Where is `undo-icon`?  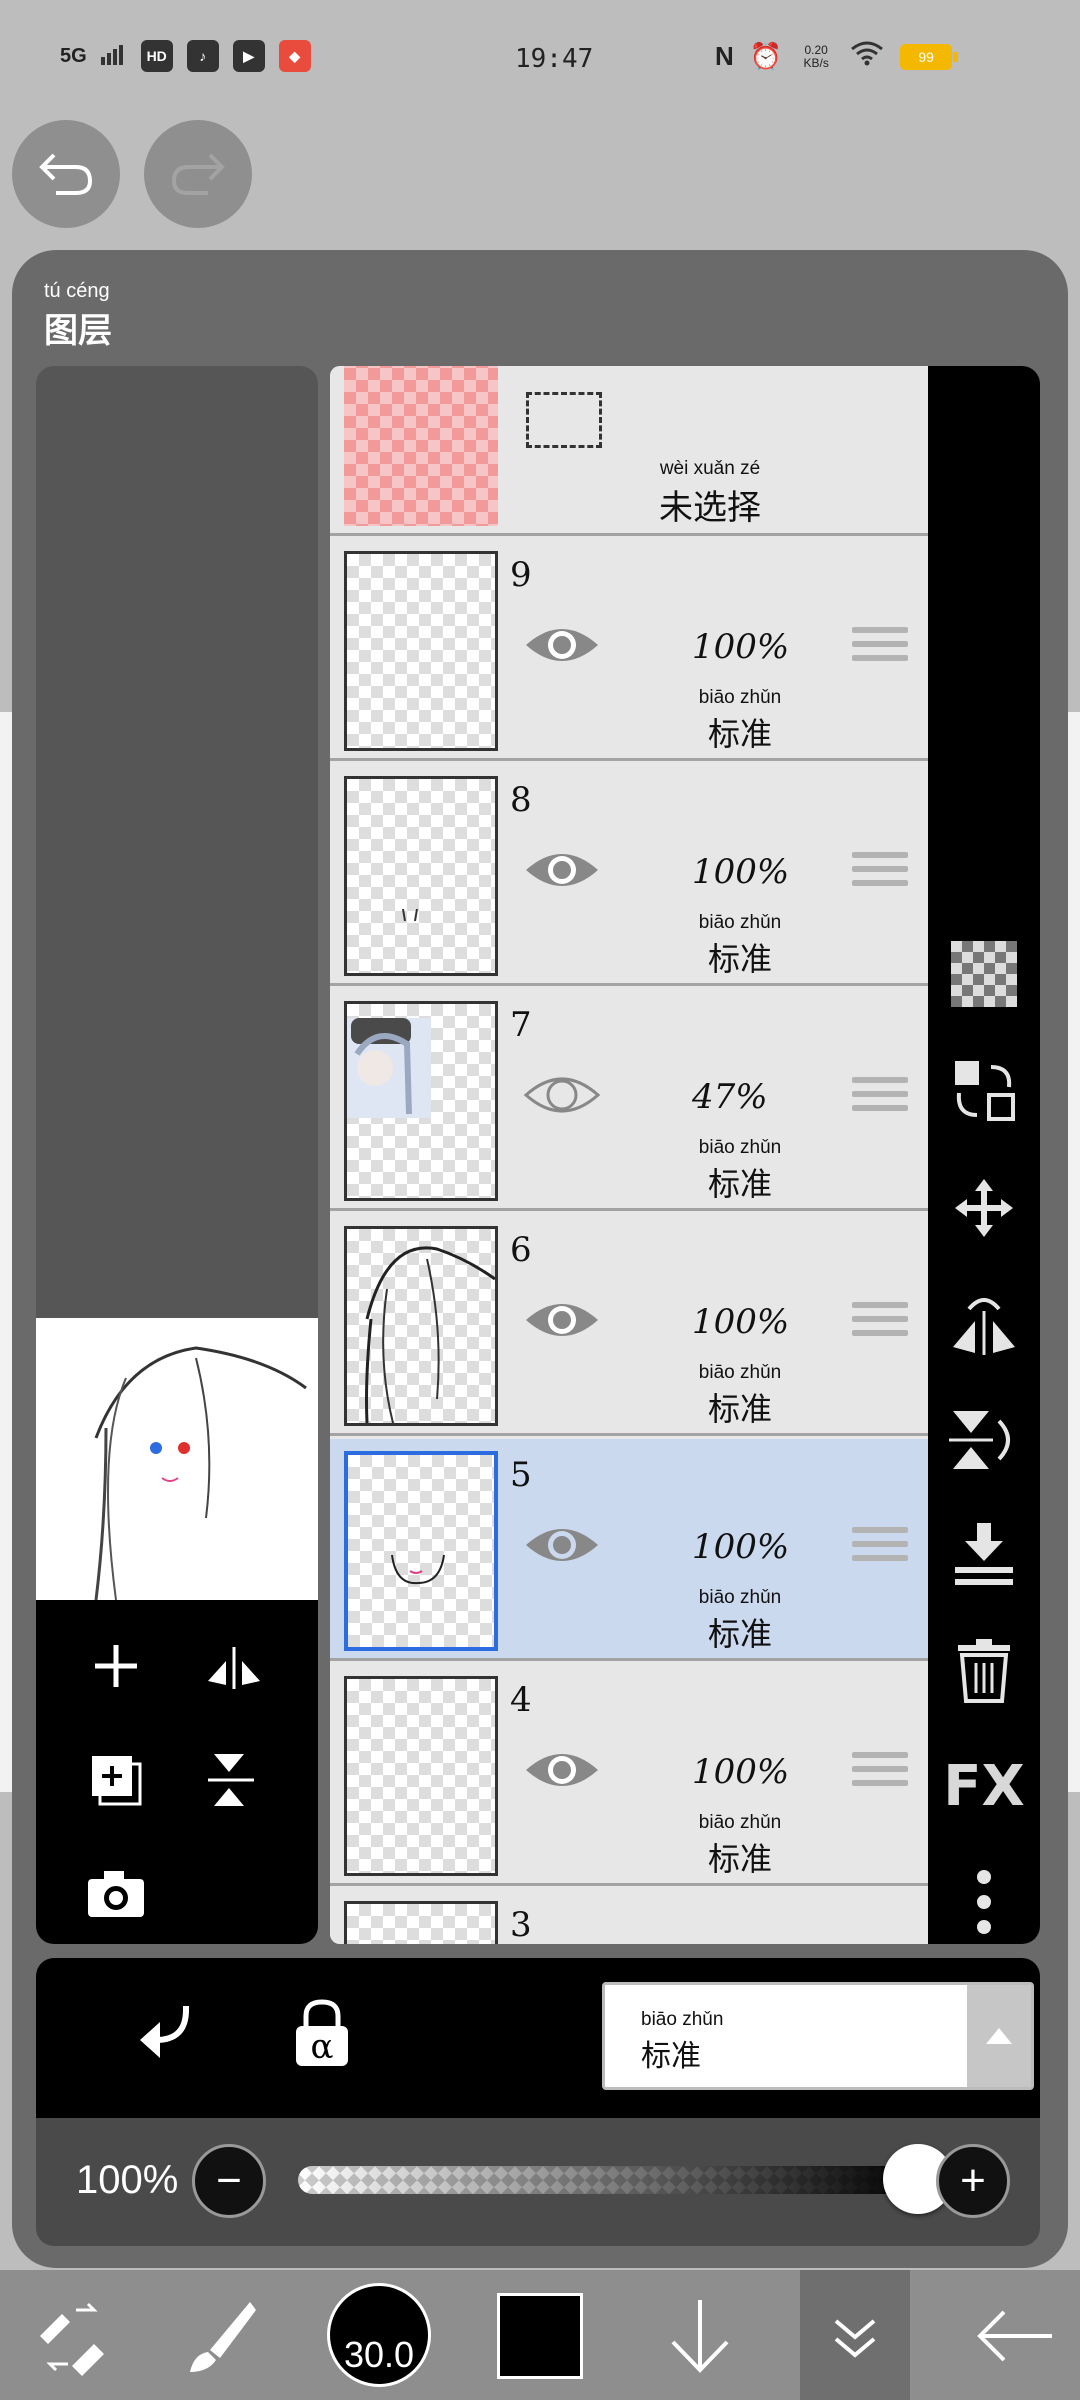
undo-icon is located at coordinates (66, 174).